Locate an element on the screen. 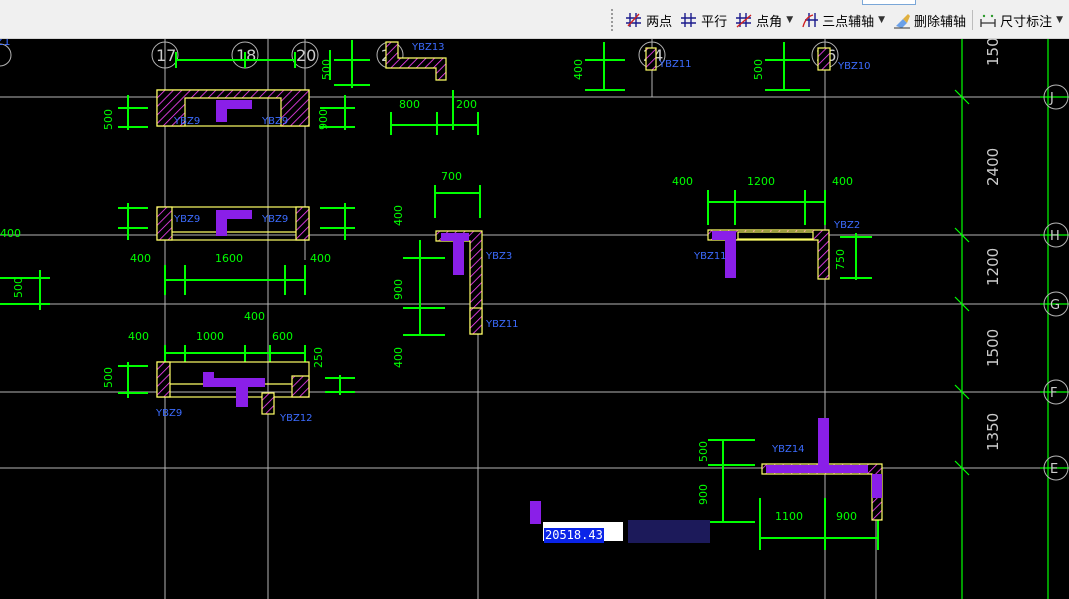 This screenshot has width=1069, height=599. axis-bubble-label: F is located at coordinates (1053, 393).